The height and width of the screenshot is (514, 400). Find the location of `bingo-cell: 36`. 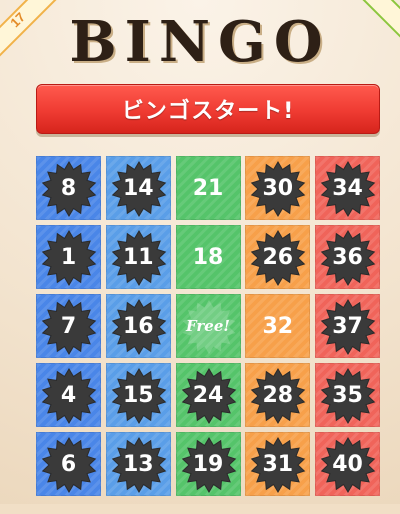

bingo-cell: 36 is located at coordinates (347, 257).